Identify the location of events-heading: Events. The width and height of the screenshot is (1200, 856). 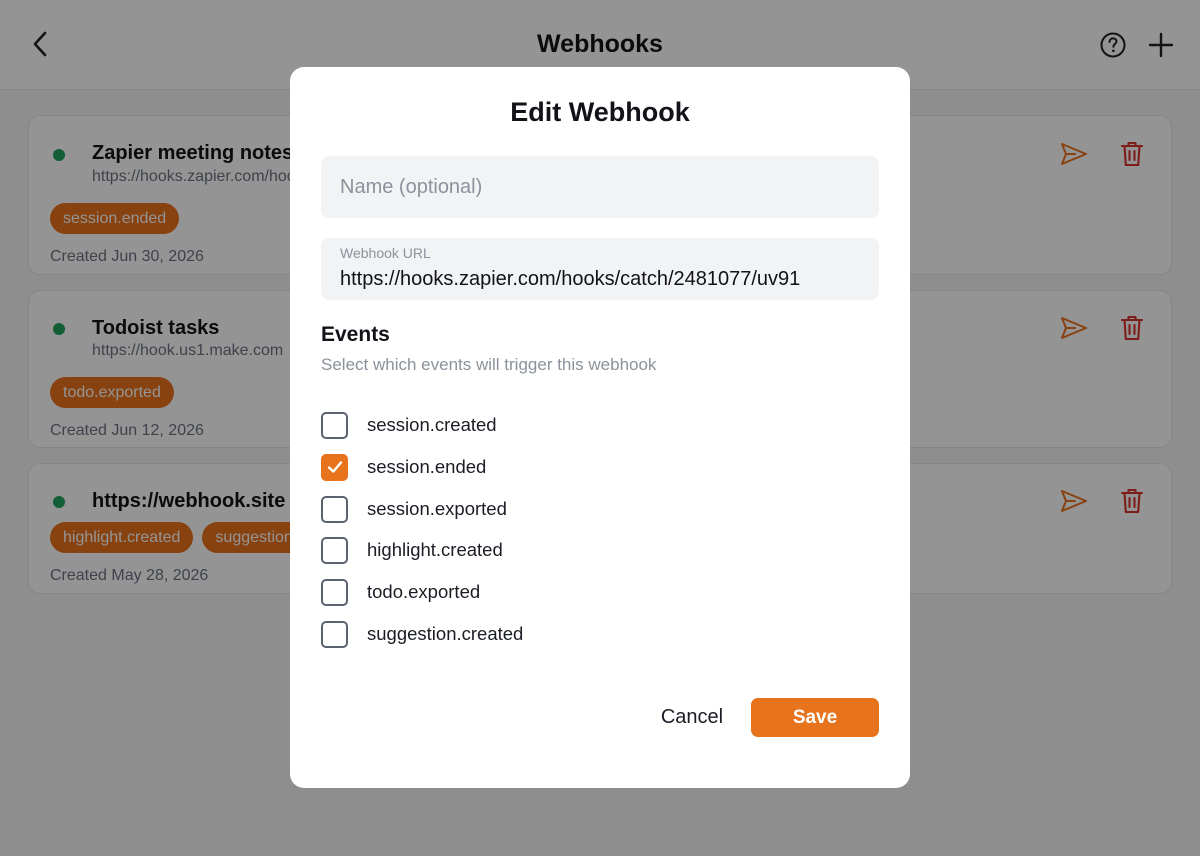
(355, 334).